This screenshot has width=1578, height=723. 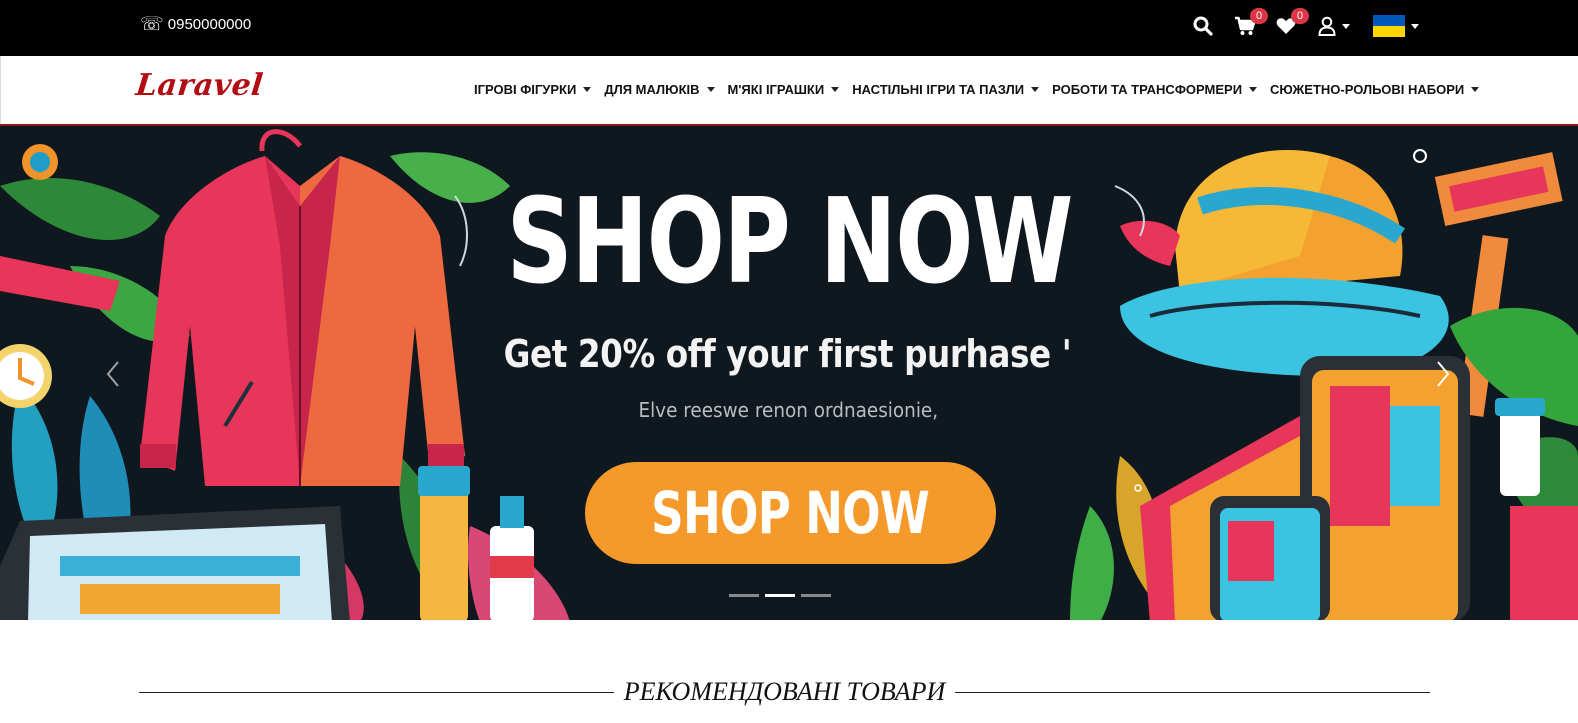 What do you see at coordinates (525, 89) in the screenshot?
I see `nav-item-label: ІГРОВІ ФІГУРКИ` at bounding box center [525, 89].